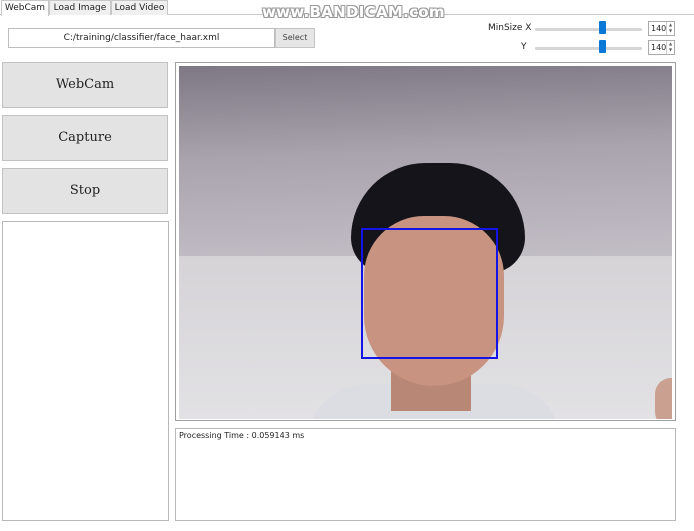 This screenshot has height=531, width=694. What do you see at coordinates (295, 38) in the screenshot?
I see `select-classifier-button: Select` at bounding box center [295, 38].